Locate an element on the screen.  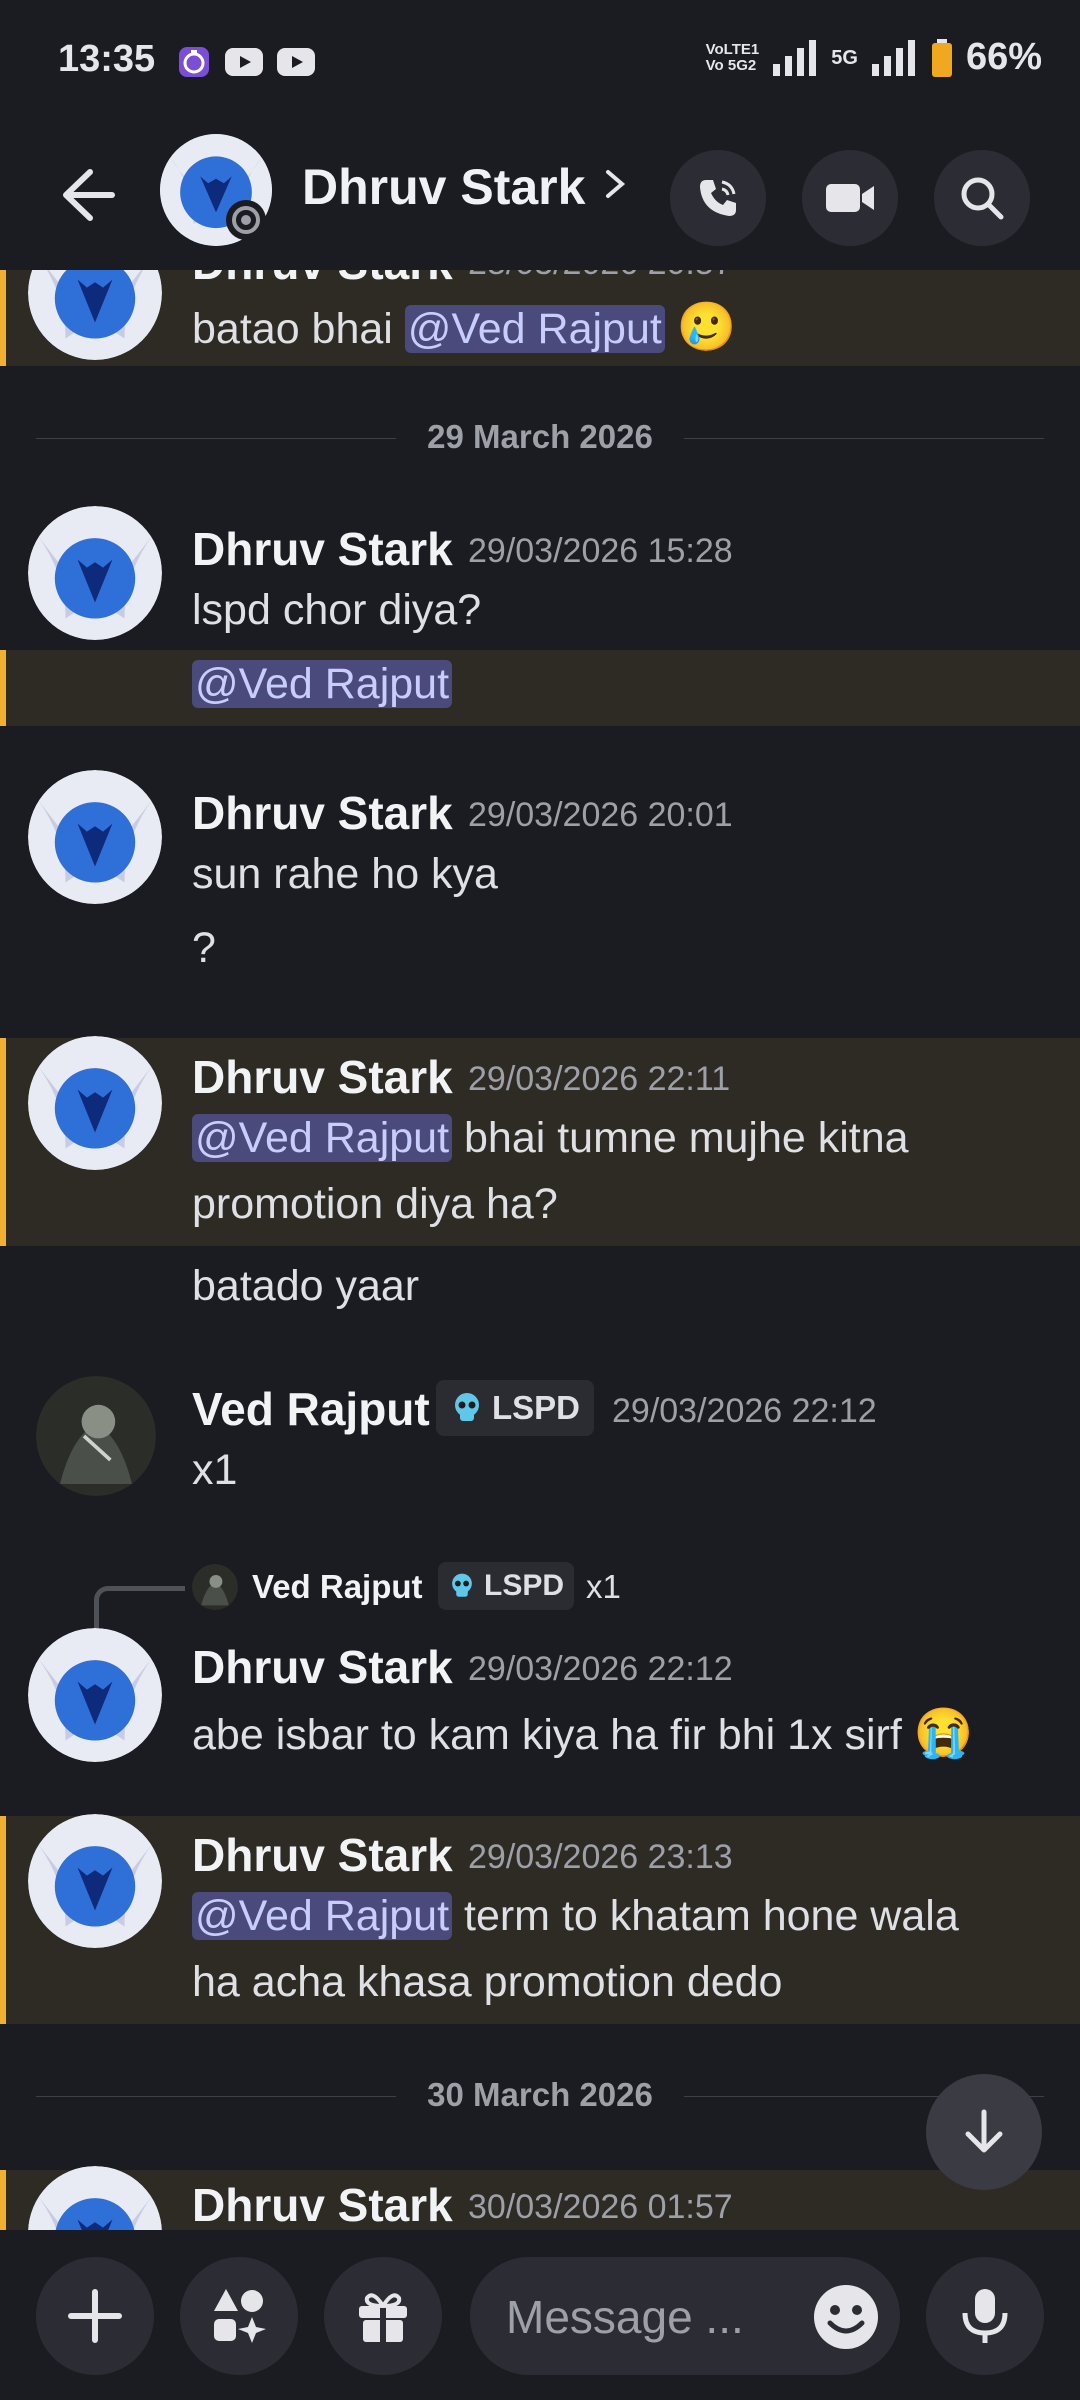
system-indicators: VoLTE1 Vo 5G2 5G 66% is located at coordinates (874, 57).